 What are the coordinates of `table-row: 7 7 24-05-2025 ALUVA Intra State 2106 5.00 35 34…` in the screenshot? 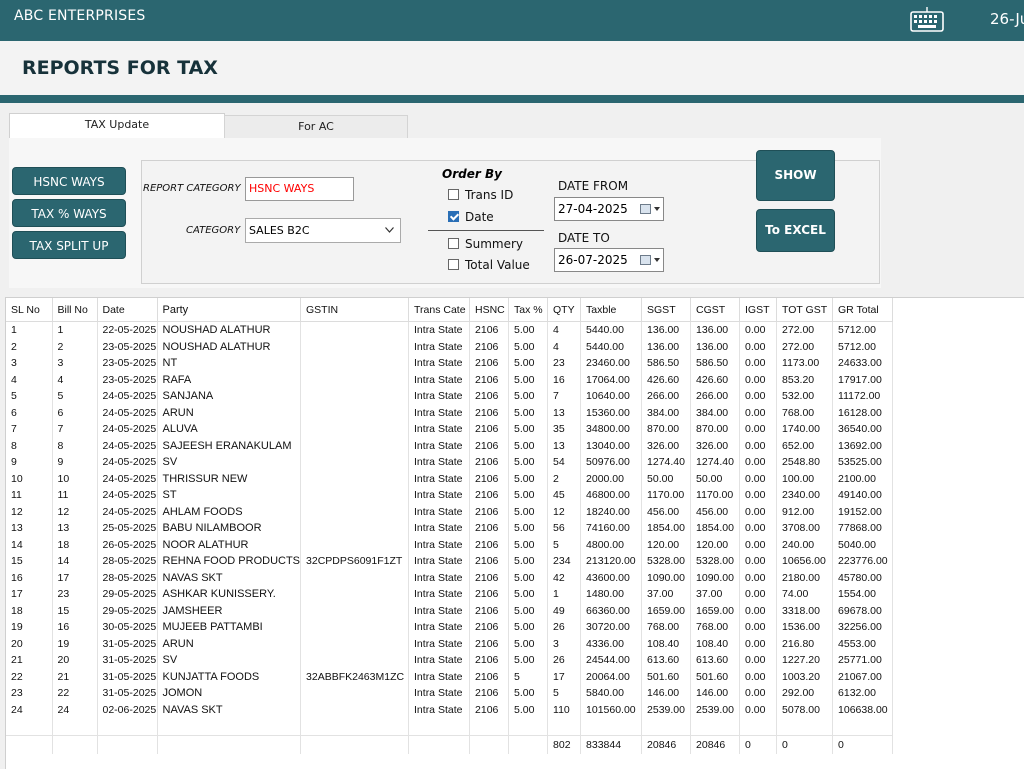 It's located at (450, 429).